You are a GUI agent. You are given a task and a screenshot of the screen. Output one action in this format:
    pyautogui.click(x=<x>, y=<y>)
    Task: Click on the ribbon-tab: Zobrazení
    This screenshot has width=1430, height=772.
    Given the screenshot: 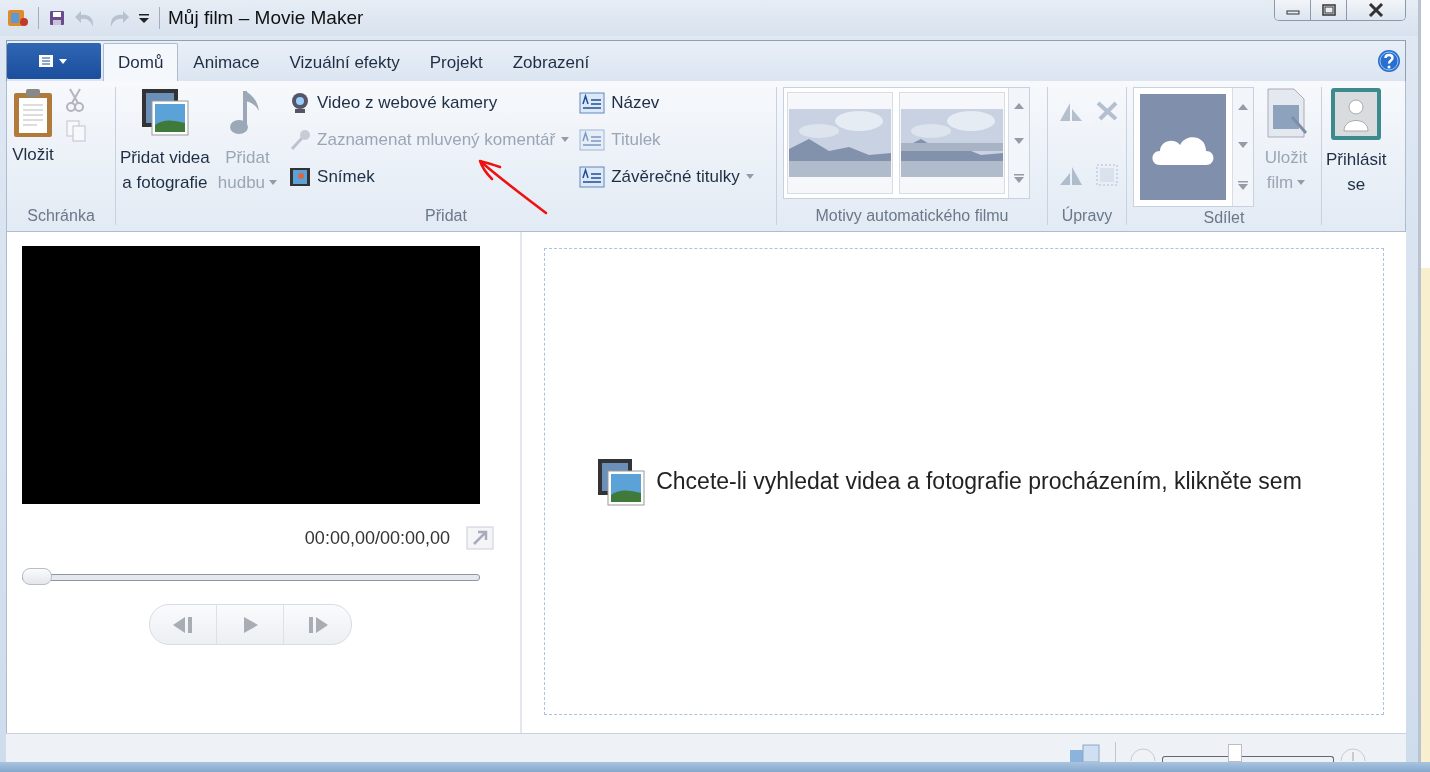 What is the action you would take?
    pyautogui.click(x=551, y=62)
    